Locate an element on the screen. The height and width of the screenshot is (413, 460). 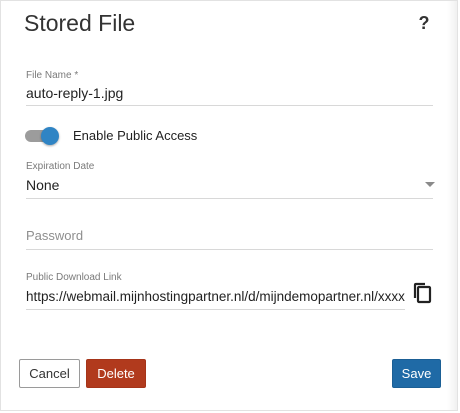
dialog-title: Stored File is located at coordinates (80, 23).